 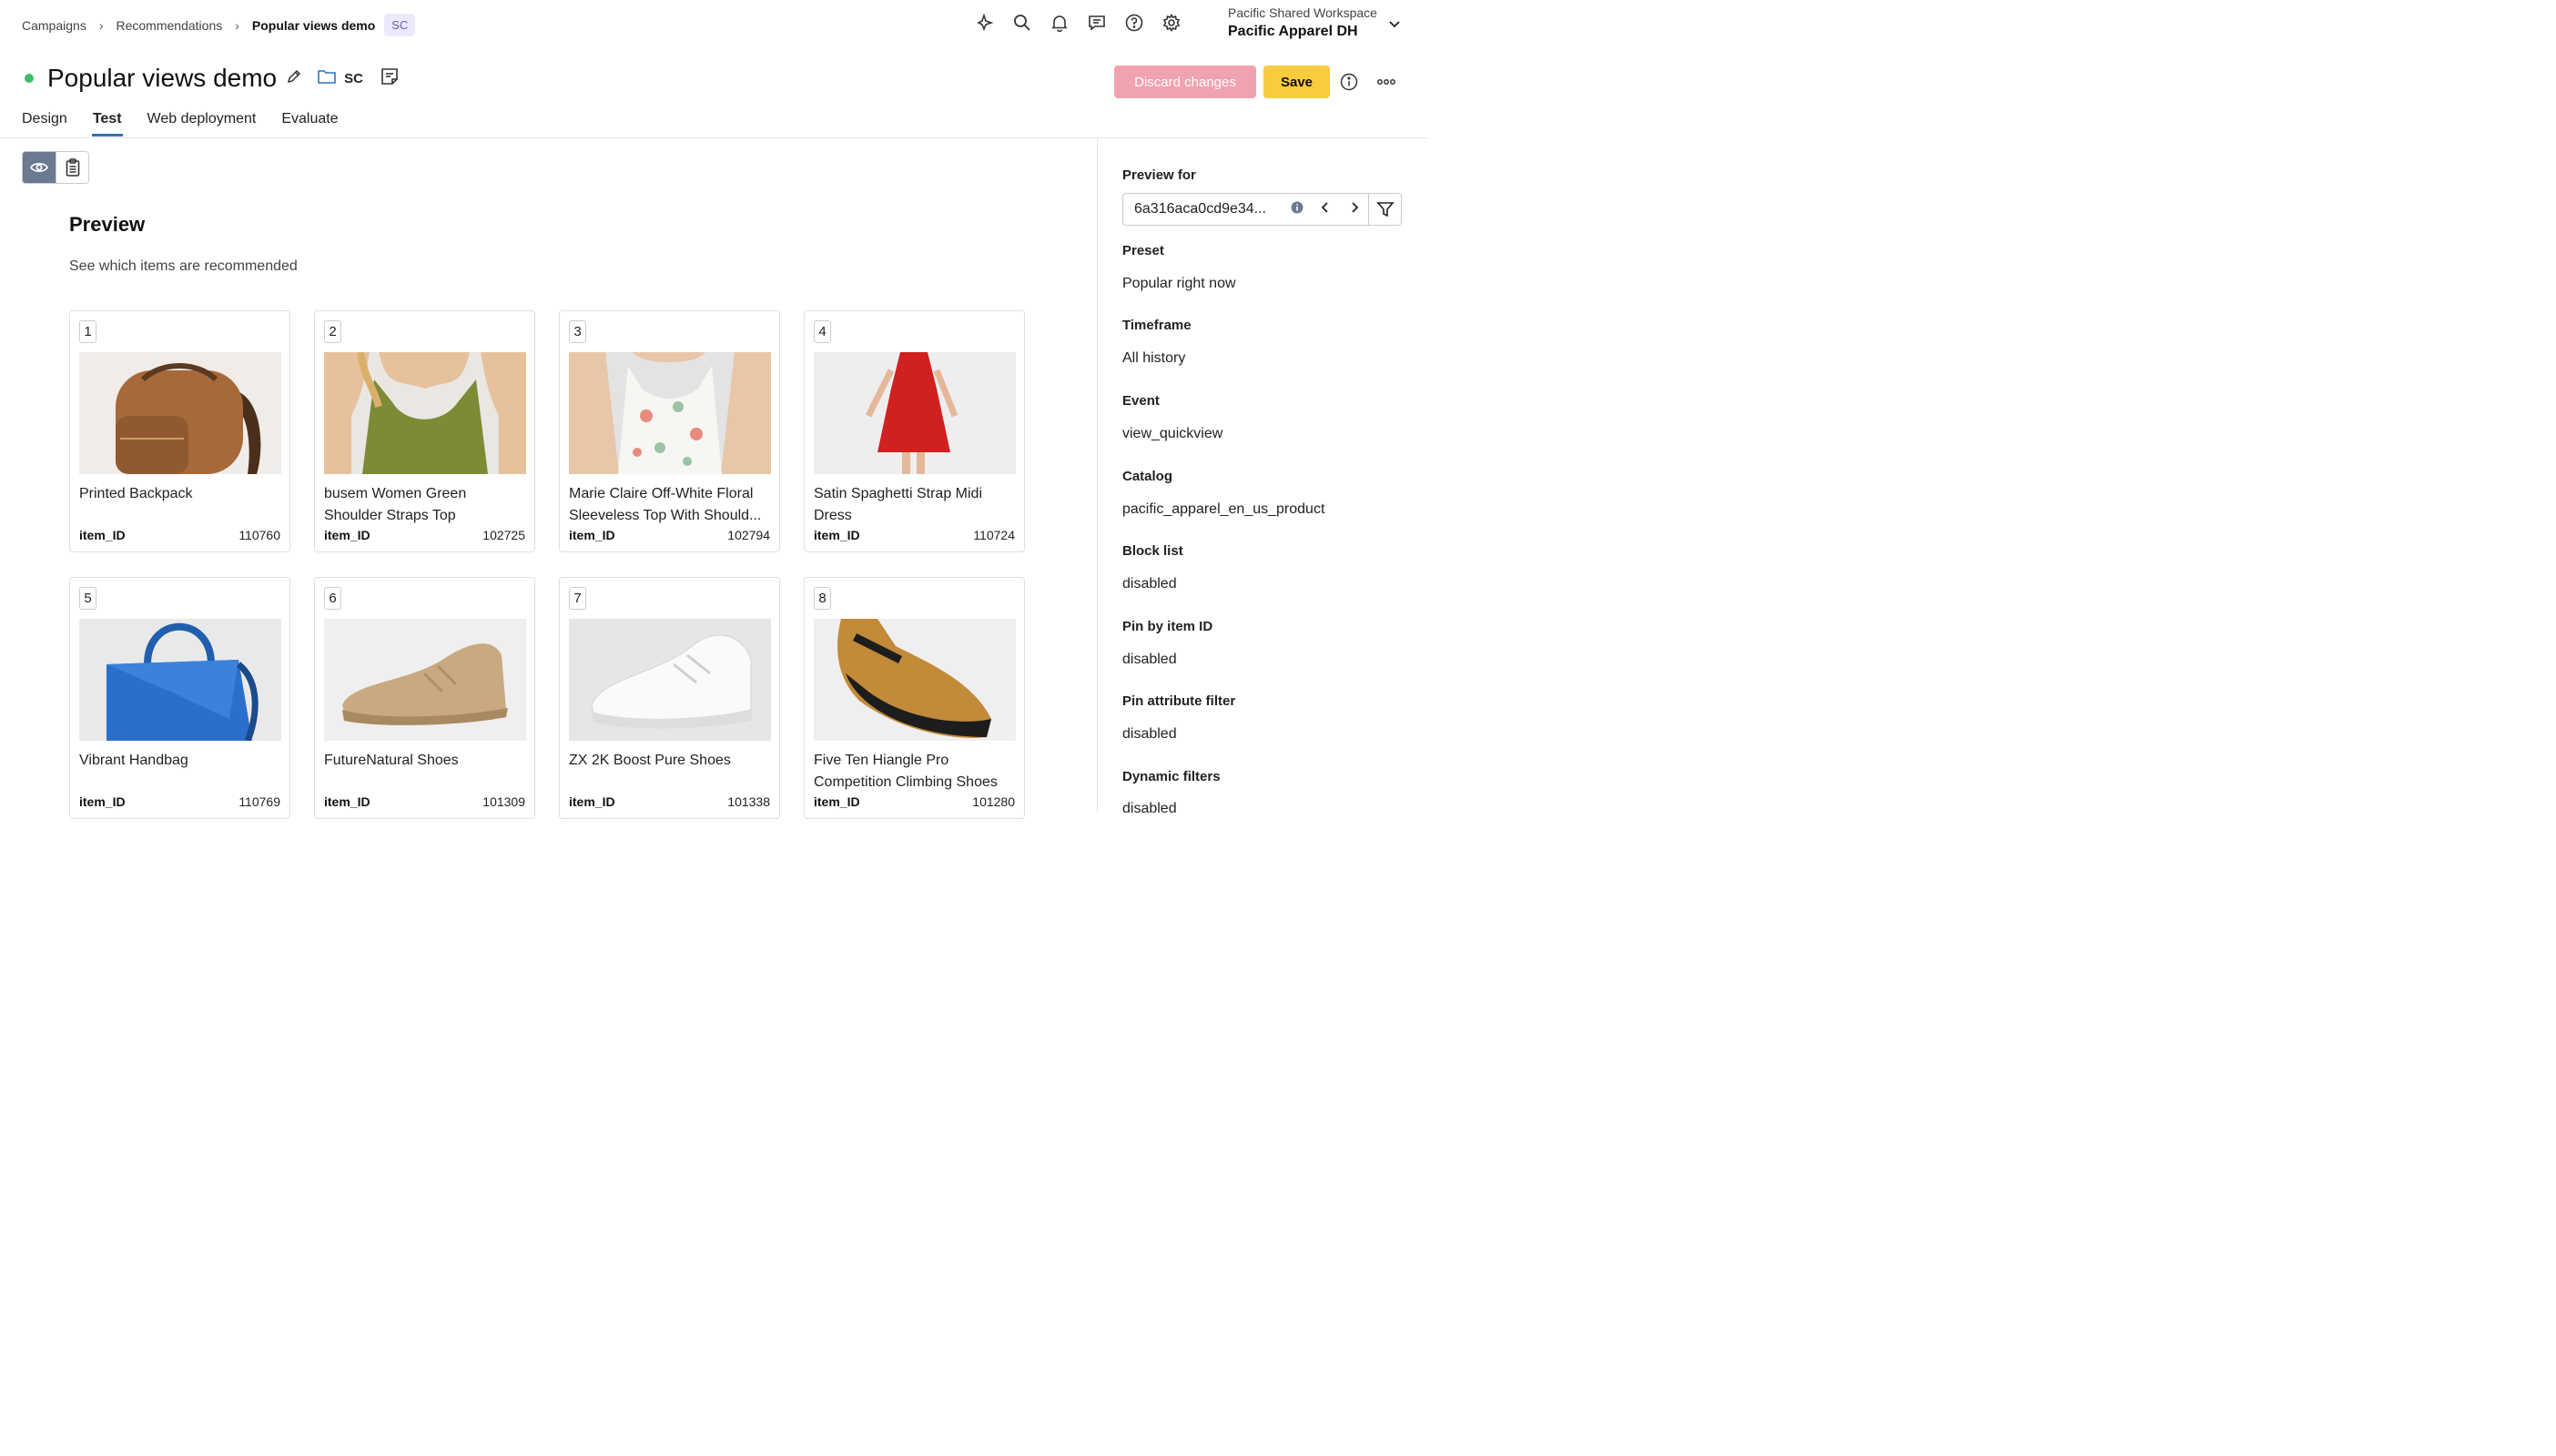 What do you see at coordinates (310, 120) in the screenshot?
I see `tab-evaluate: Evaluate` at bounding box center [310, 120].